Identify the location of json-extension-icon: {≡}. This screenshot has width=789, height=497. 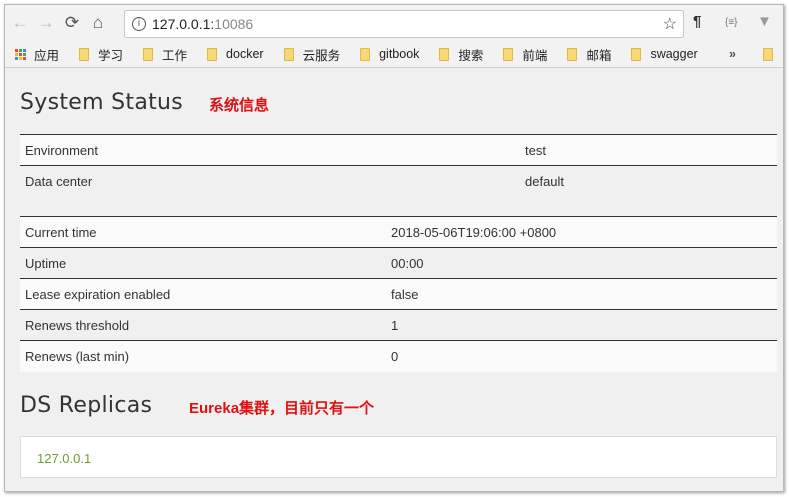
(731, 22).